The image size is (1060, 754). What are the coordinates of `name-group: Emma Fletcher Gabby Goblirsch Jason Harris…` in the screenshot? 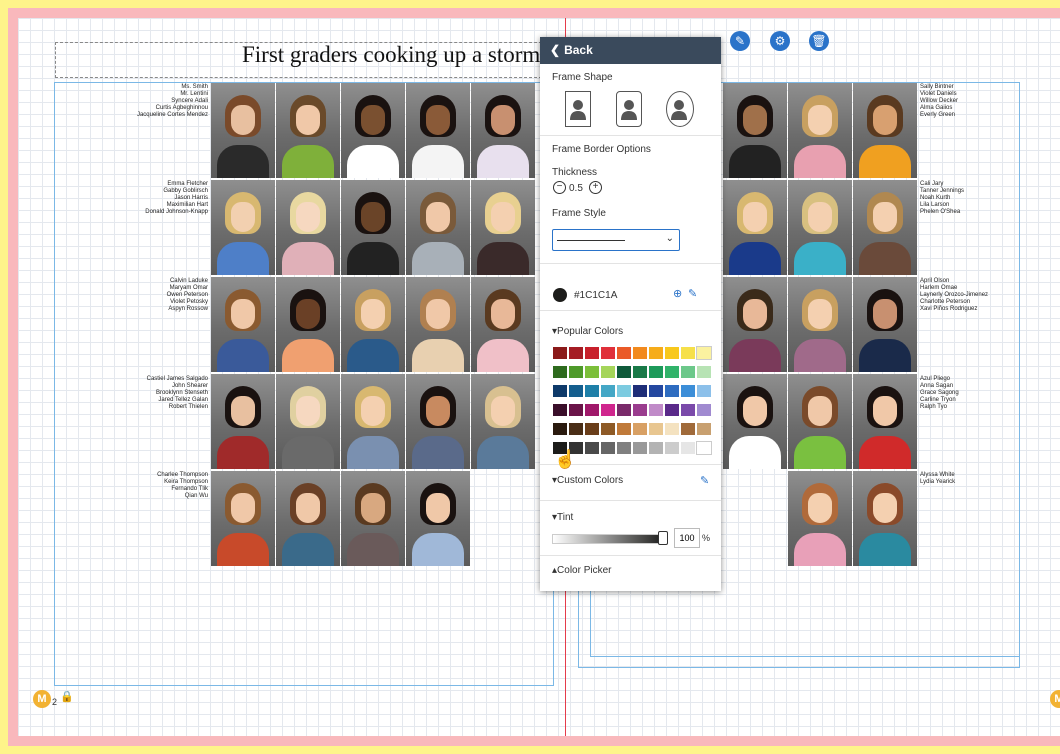 It's located at (133, 198).